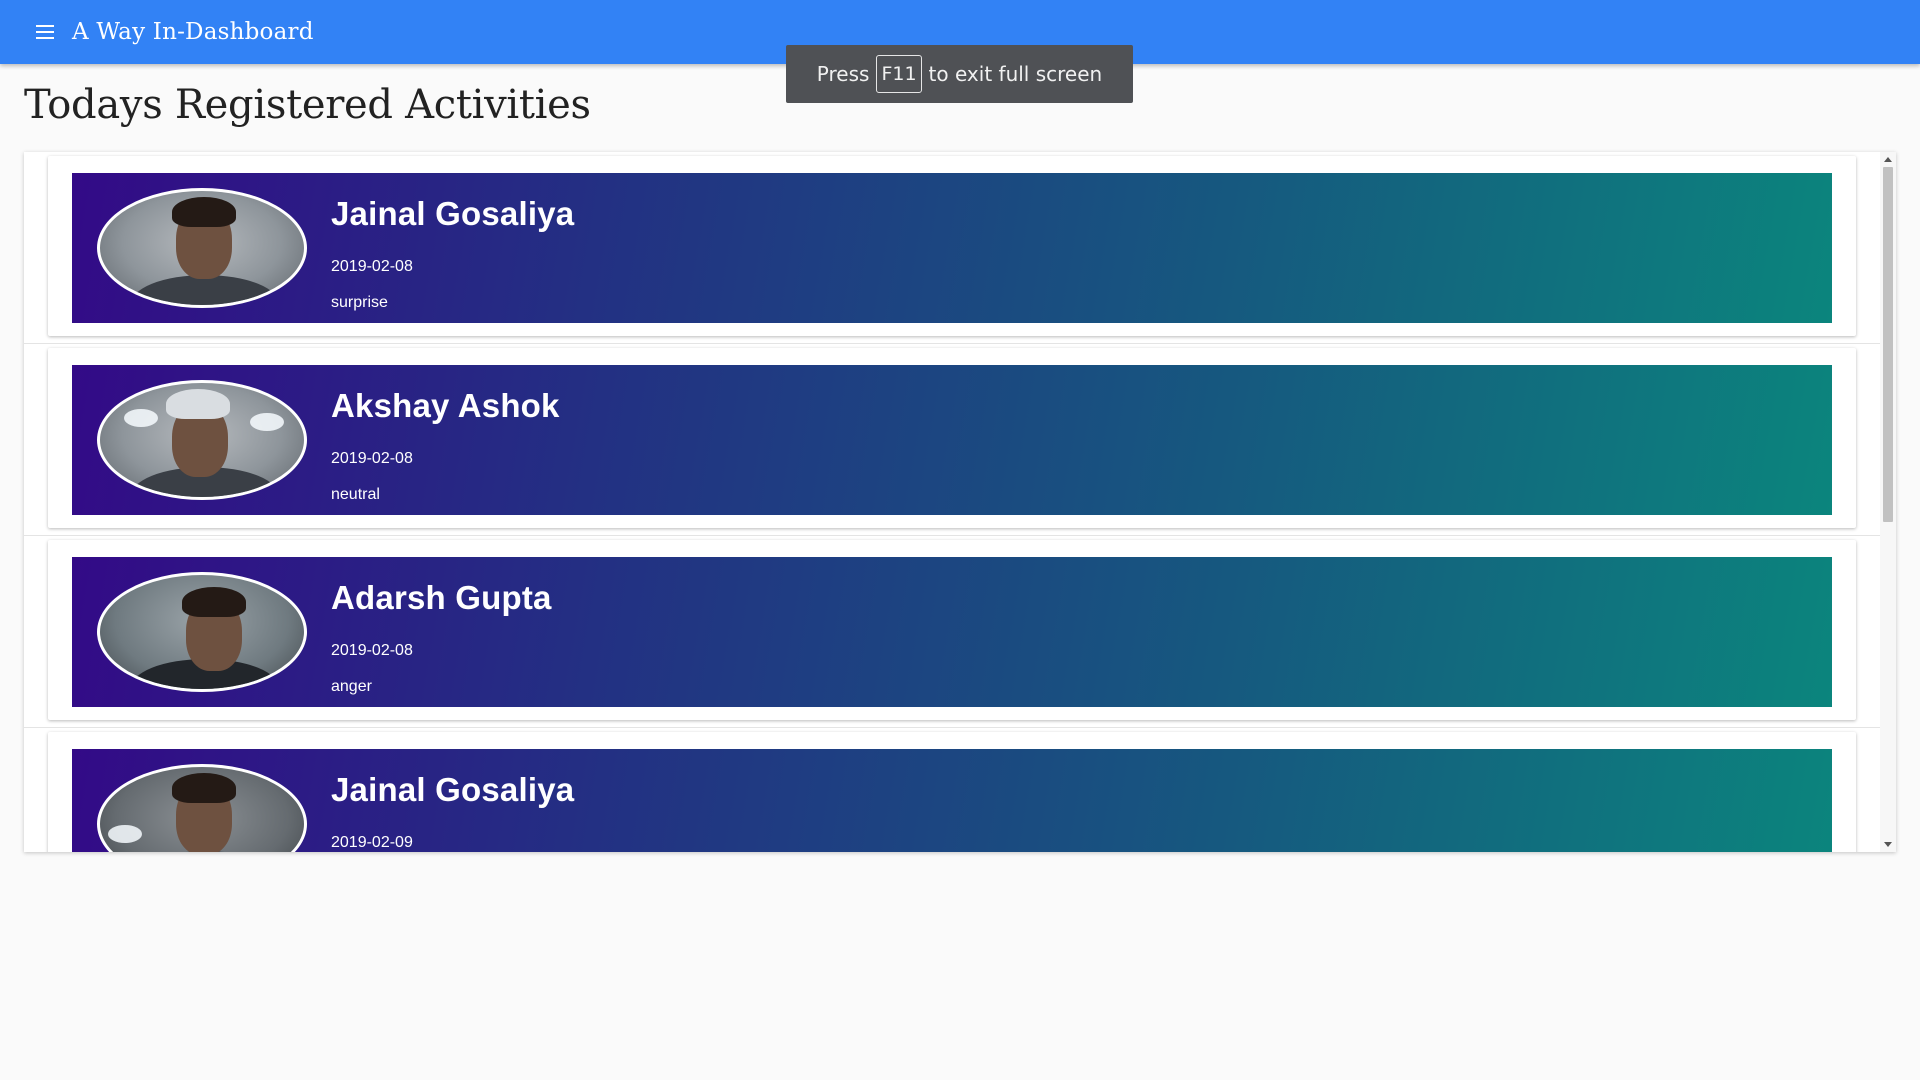  I want to click on activity-card: Jainal Gosaliya 2019-02-09, so click(952, 792).